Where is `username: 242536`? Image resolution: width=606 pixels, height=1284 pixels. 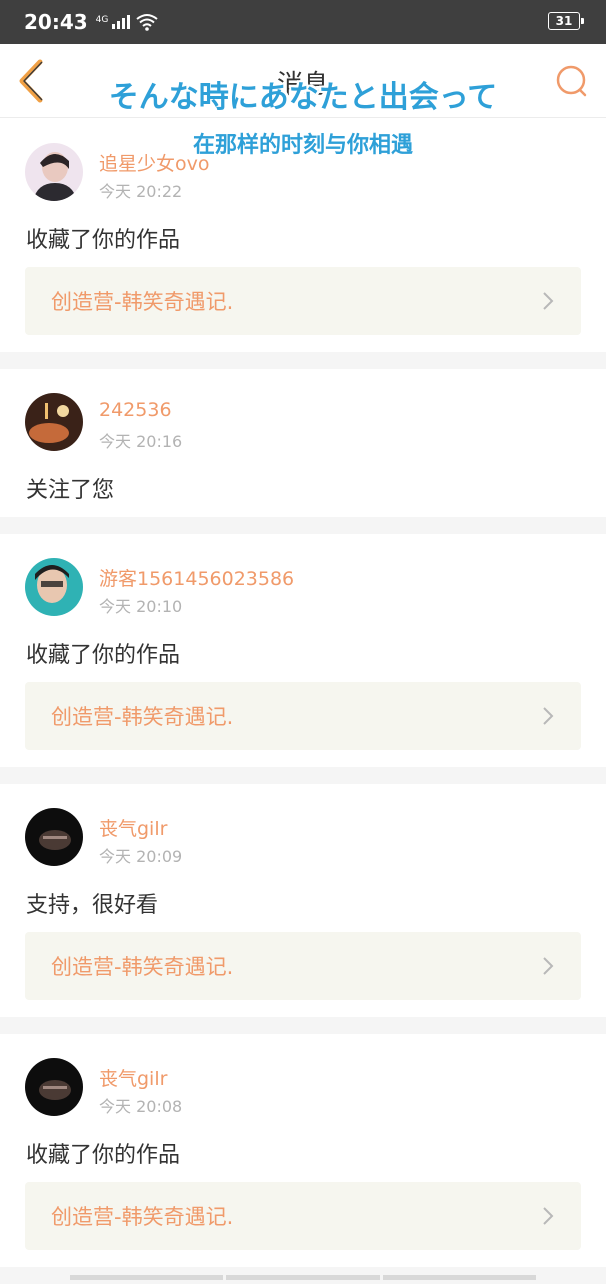
username: 242536 is located at coordinates (135, 410).